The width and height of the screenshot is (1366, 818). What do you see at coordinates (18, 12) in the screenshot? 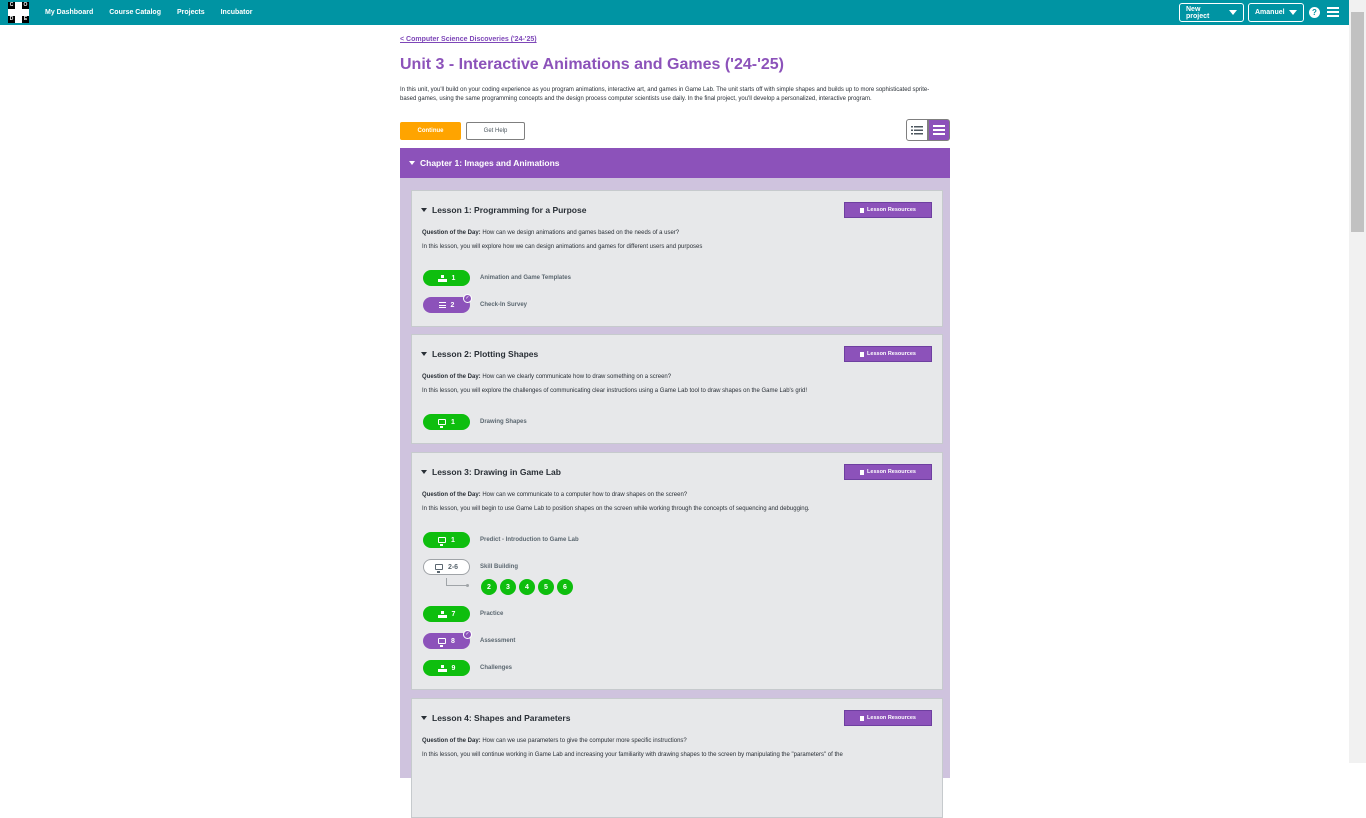
I see `code-logo: C O D E` at bounding box center [18, 12].